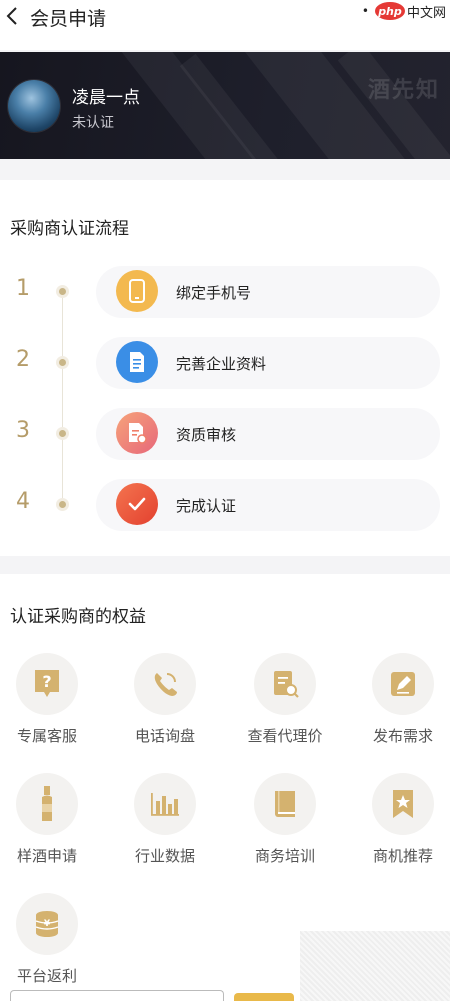  What do you see at coordinates (403, 90) in the screenshot?
I see `brand-watermark: 酒先知` at bounding box center [403, 90].